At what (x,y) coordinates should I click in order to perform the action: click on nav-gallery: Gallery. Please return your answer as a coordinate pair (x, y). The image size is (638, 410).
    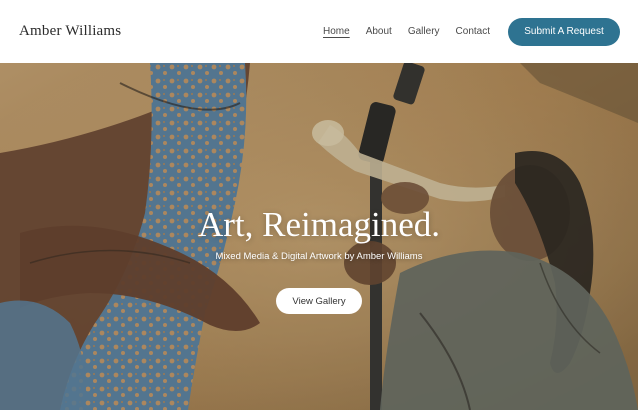
    Looking at the image, I should click on (424, 31).